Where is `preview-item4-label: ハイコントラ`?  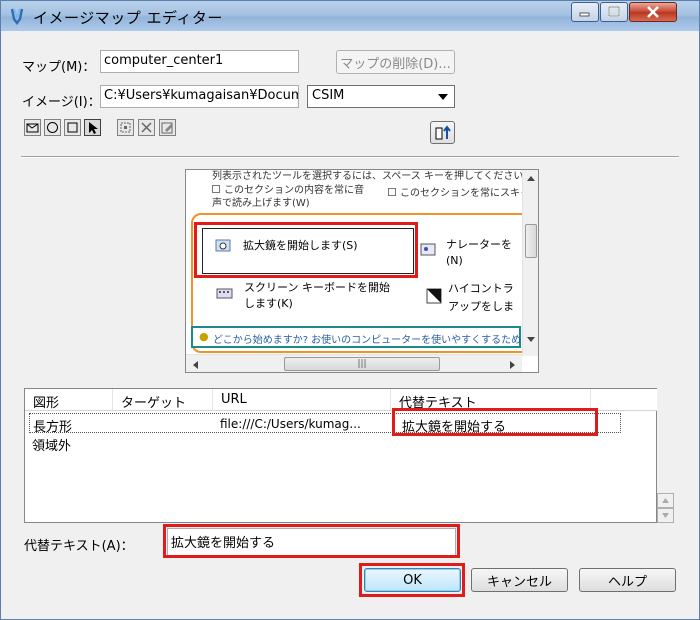
preview-item4-label: ハイコントラ is located at coordinates (481, 288).